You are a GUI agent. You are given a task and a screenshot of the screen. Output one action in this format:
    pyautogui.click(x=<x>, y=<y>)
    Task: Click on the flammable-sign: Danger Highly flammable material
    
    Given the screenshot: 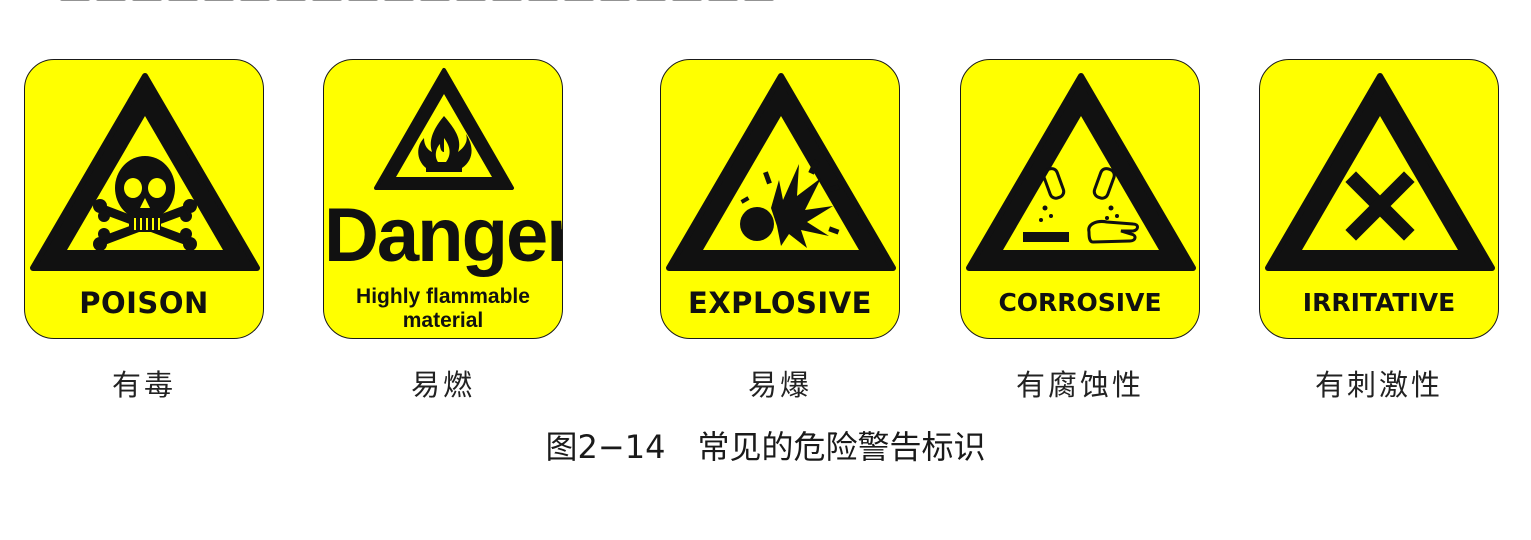 What is the action you would take?
    pyautogui.click(x=443, y=199)
    